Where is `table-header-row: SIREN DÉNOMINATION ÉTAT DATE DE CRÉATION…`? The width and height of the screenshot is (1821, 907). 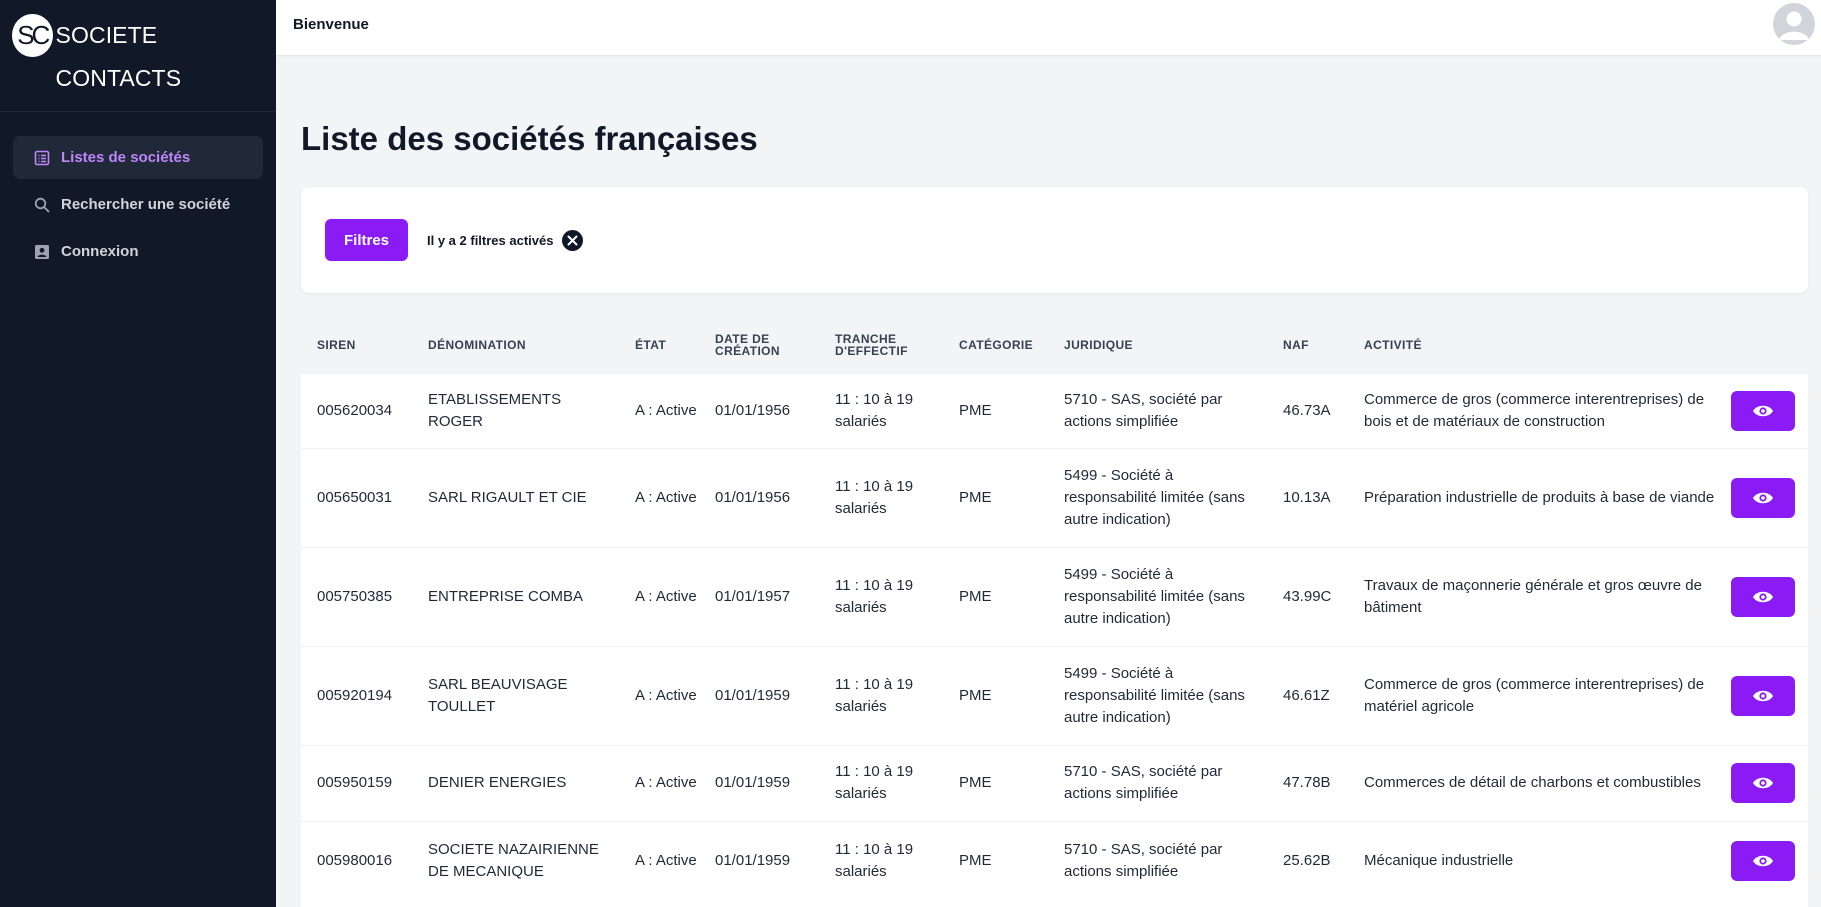
table-header-row: SIREN DÉNOMINATION ÉTAT DATE DE CRÉATION… is located at coordinates (1054, 345).